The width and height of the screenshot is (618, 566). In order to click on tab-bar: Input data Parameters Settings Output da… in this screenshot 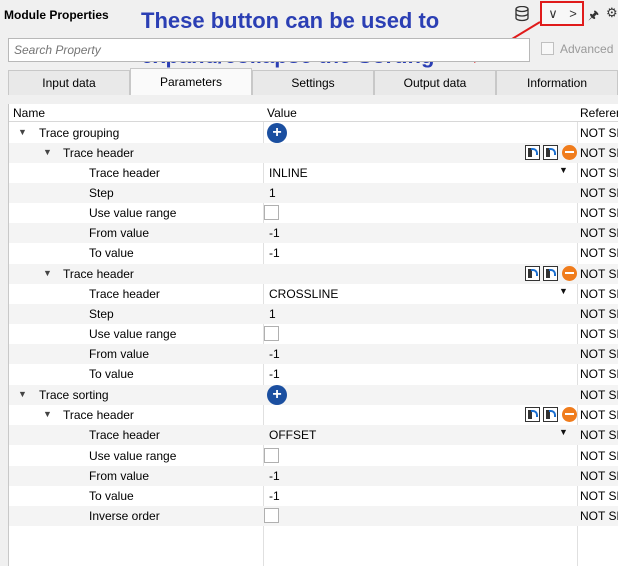, I will do `click(313, 82)`.